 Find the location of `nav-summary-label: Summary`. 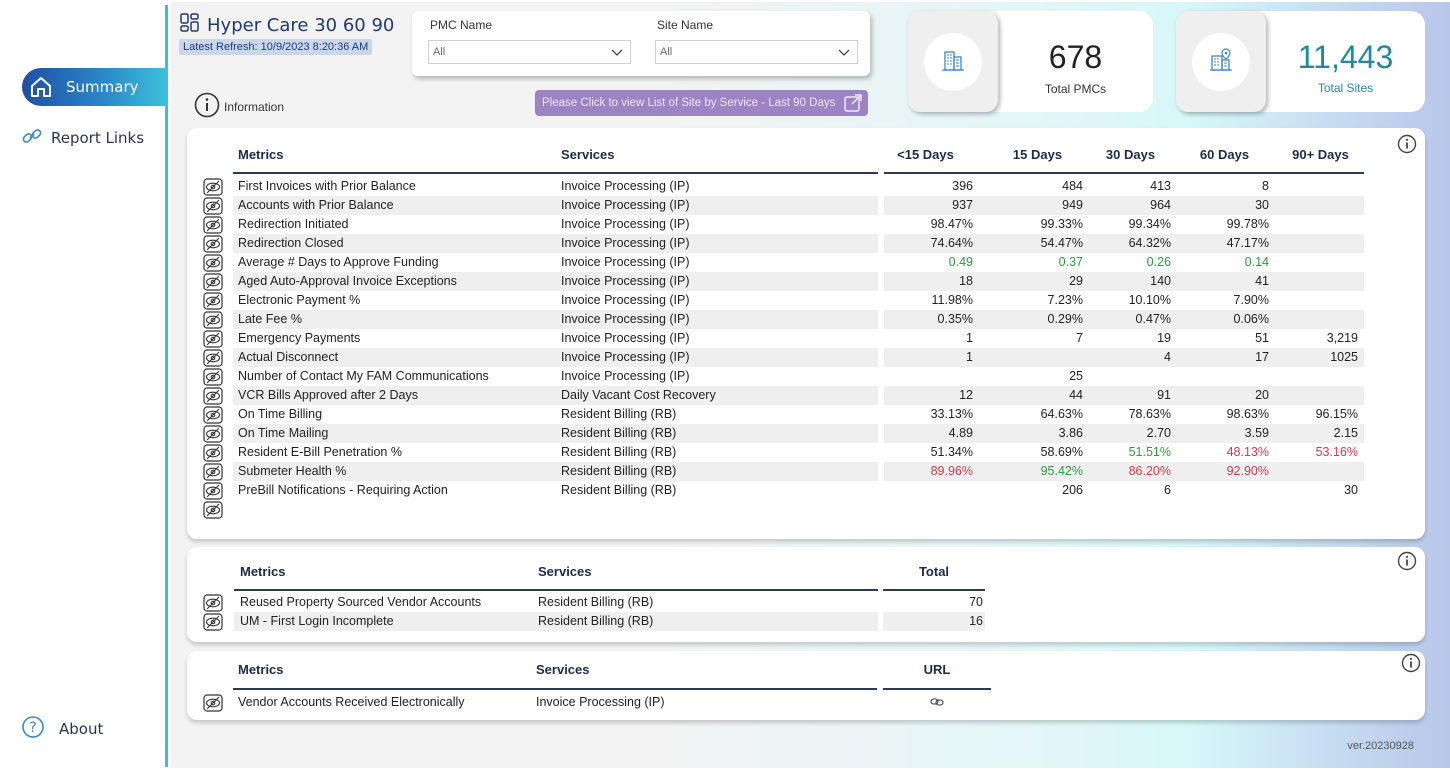

nav-summary-label: Summary is located at coordinates (102, 87).